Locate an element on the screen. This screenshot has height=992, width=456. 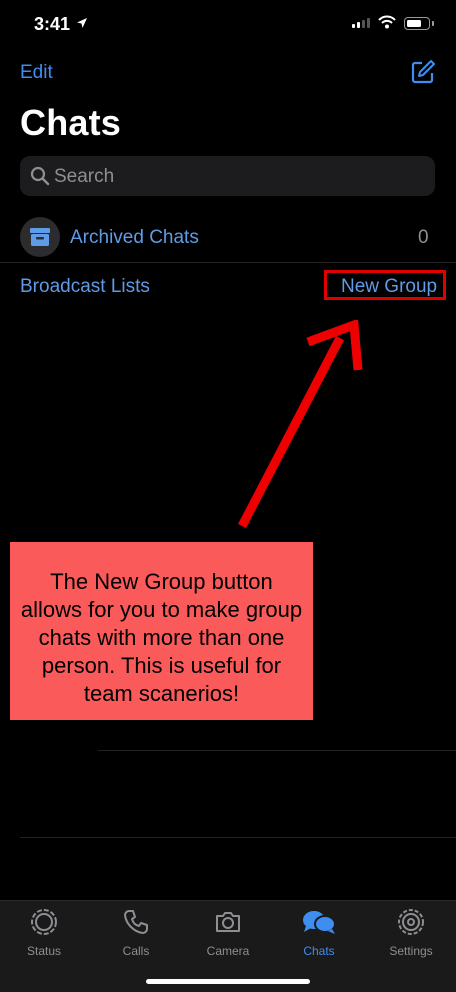
archive-icon is located at coordinates (40, 237).